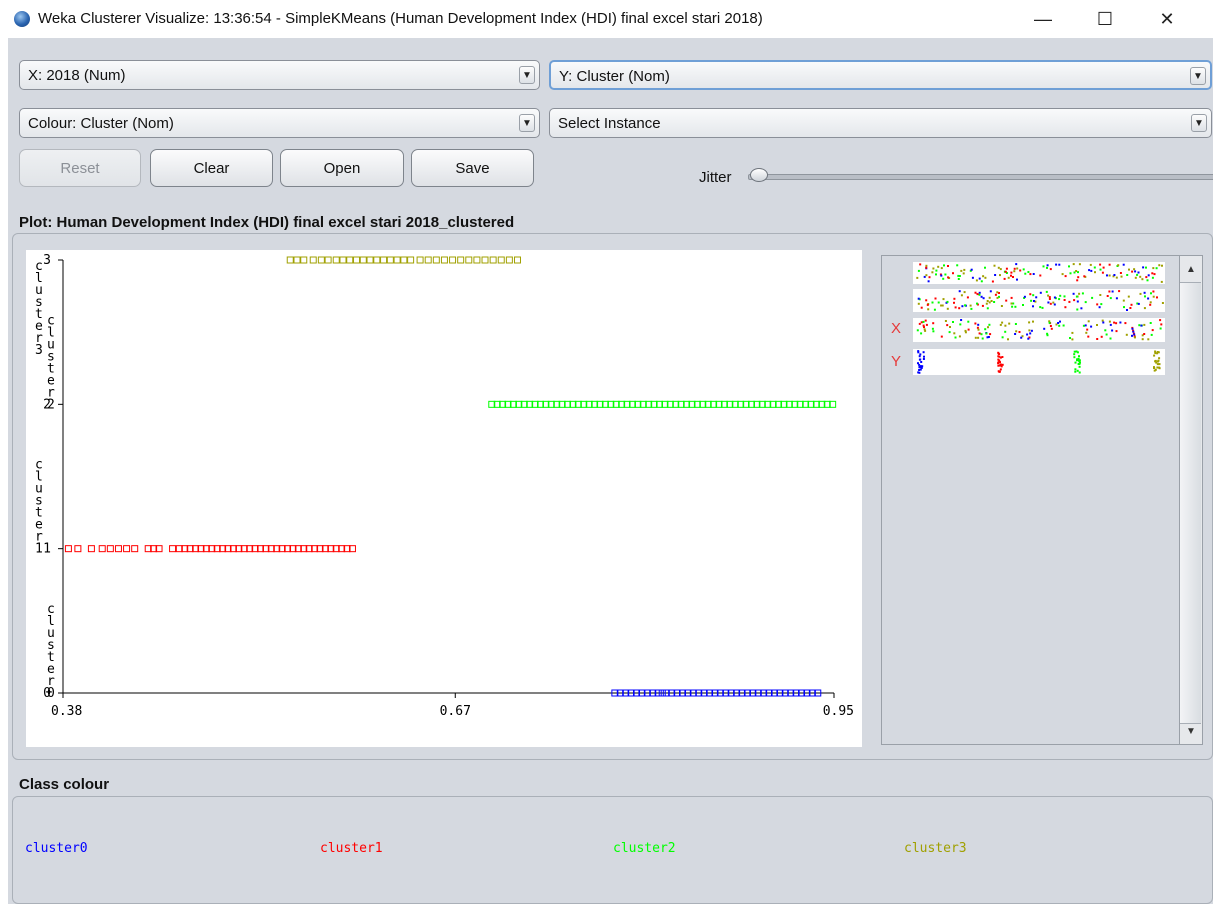 This screenshot has width=1213, height=904. What do you see at coordinates (759, 175) in the screenshot?
I see `jitter-slider-thumb` at bounding box center [759, 175].